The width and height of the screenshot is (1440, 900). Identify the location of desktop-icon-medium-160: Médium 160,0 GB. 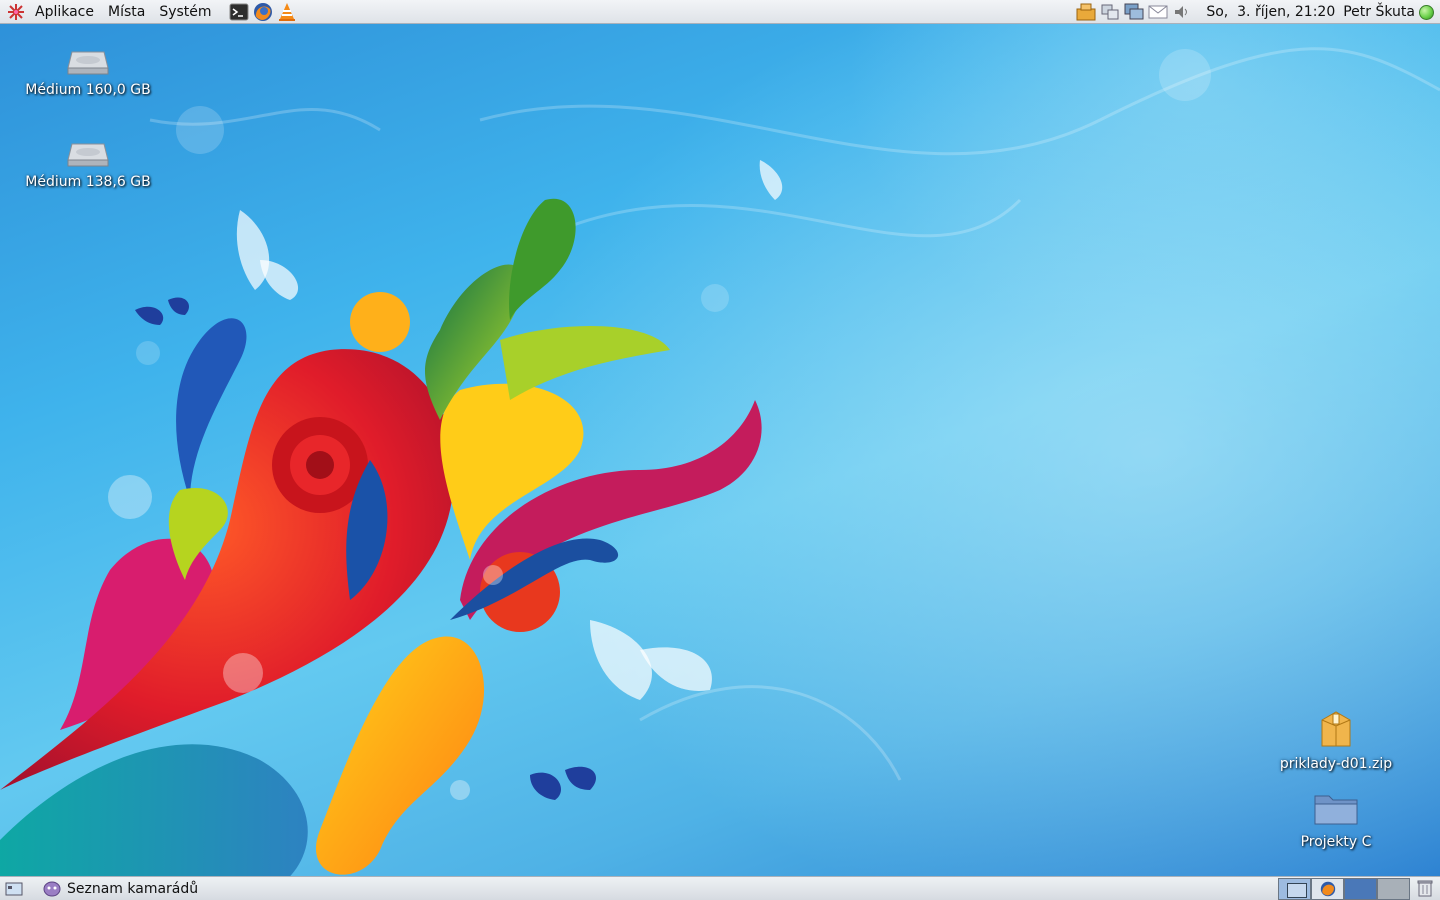
(88, 70).